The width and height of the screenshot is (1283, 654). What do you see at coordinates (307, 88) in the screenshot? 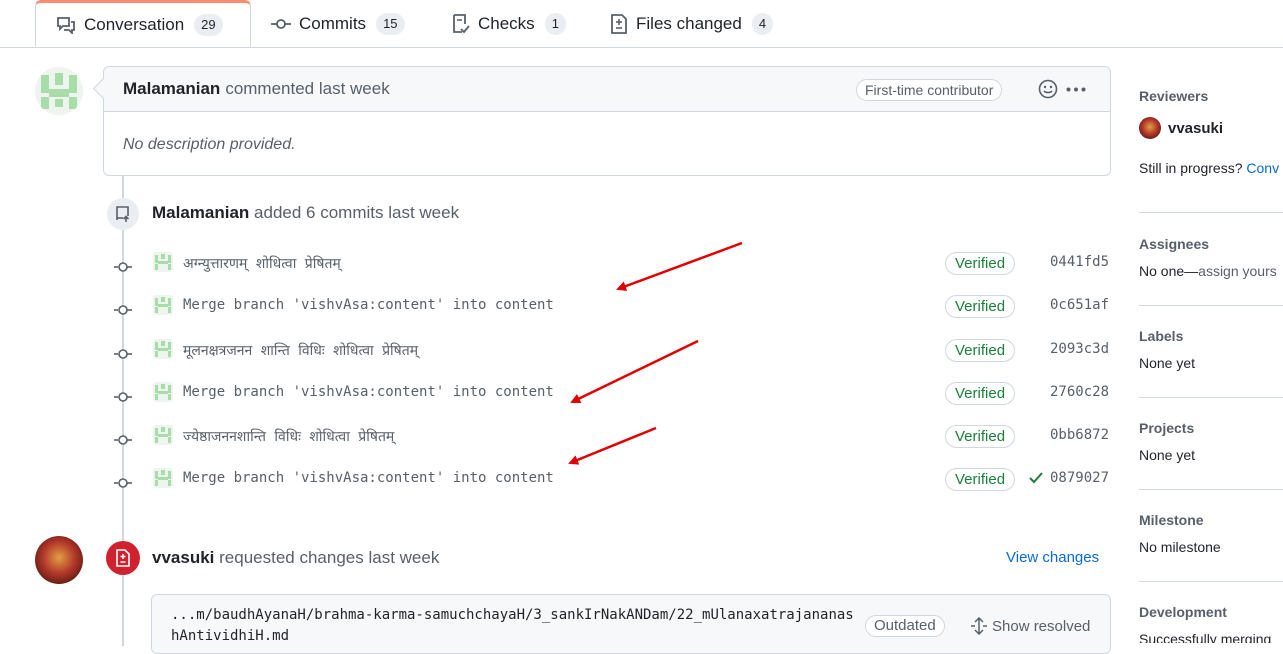
I see `comment-time: commented last week` at bounding box center [307, 88].